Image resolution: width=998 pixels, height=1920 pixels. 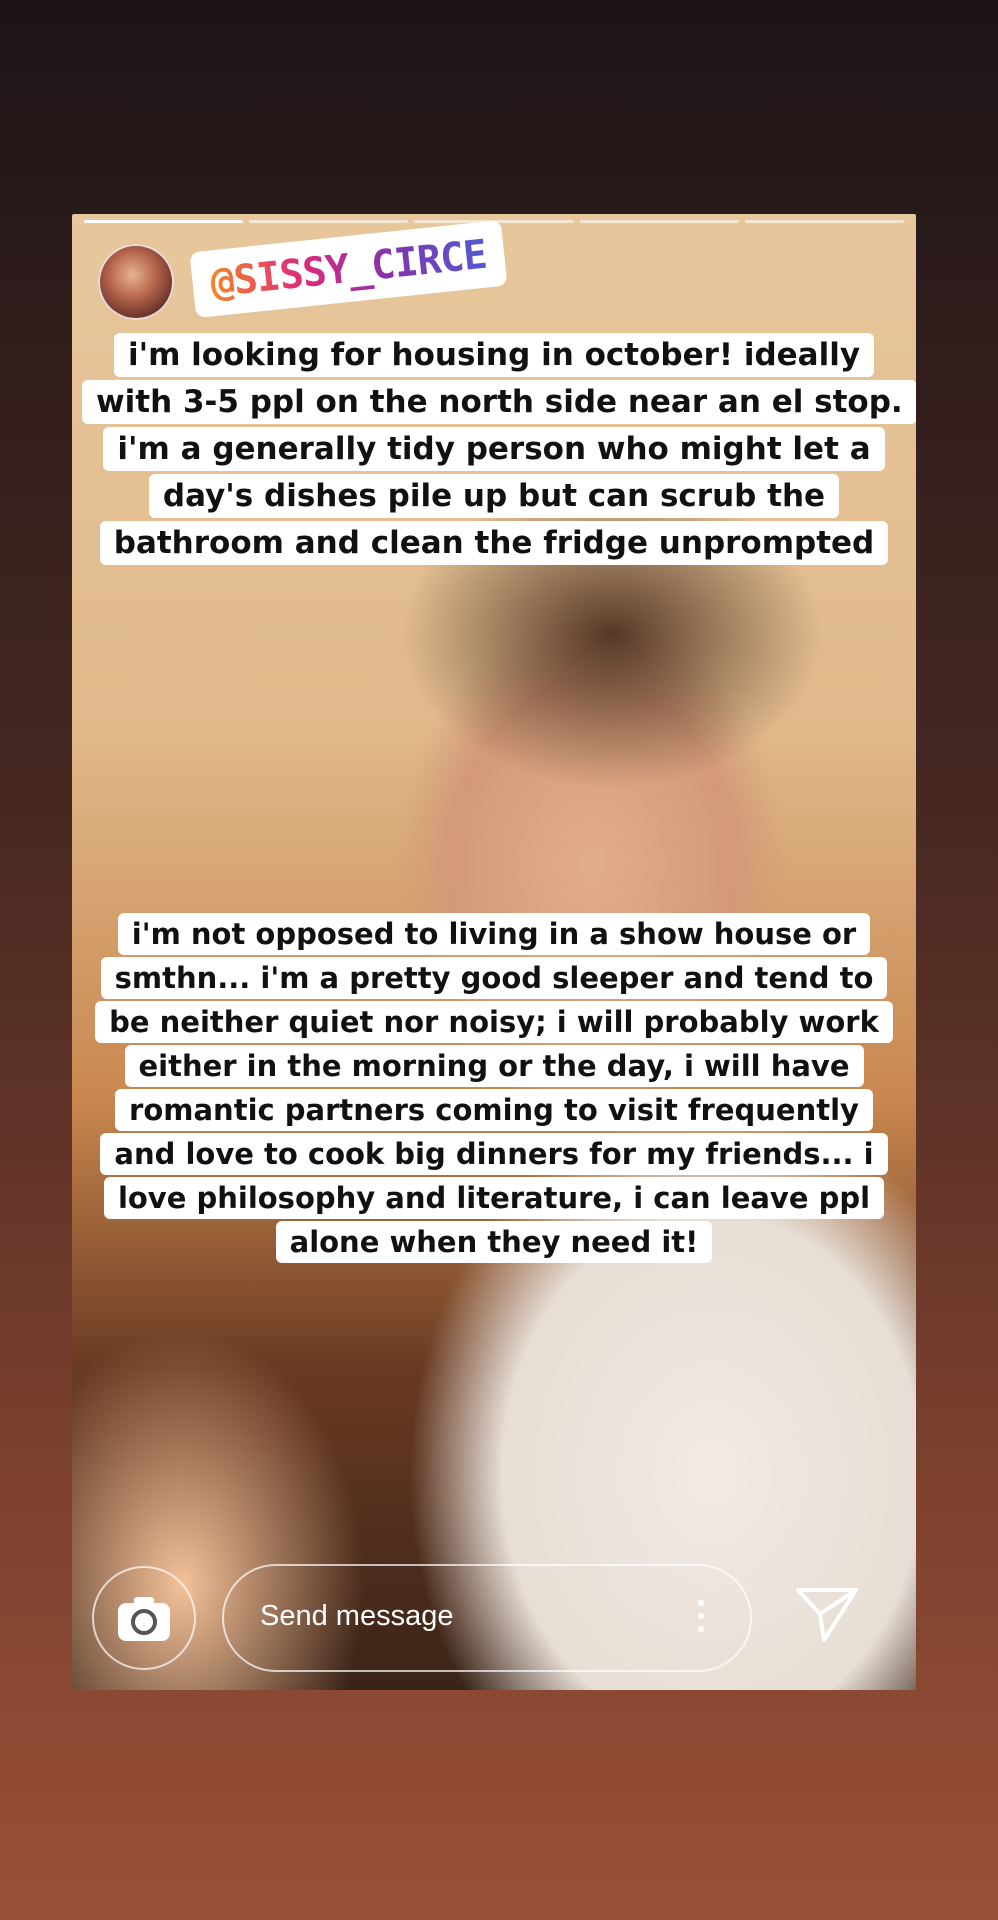 I want to click on mention-sticker: @SISSY_CIRCE, so click(x=348, y=269).